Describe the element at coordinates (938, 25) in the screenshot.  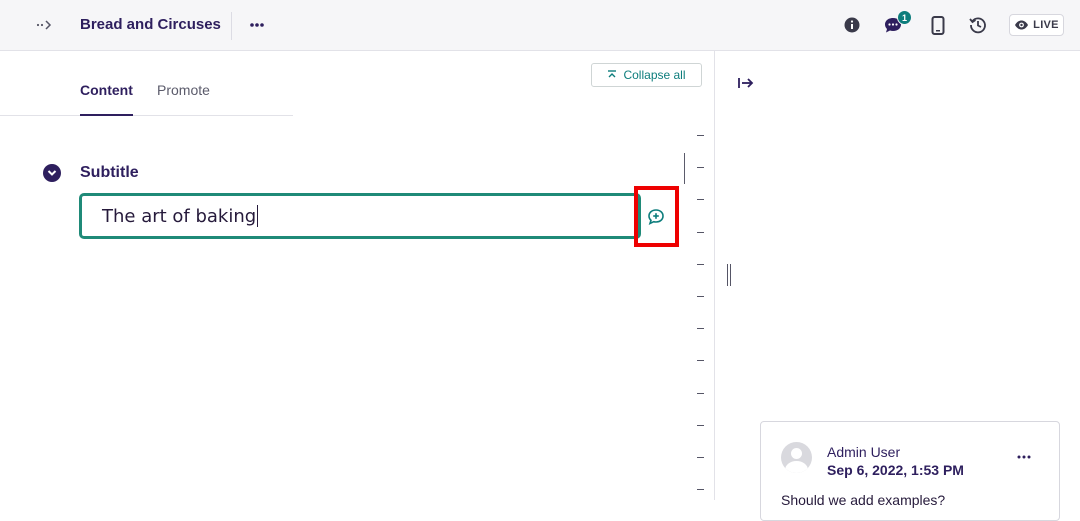
I see `preview-mobile-icon` at that location.